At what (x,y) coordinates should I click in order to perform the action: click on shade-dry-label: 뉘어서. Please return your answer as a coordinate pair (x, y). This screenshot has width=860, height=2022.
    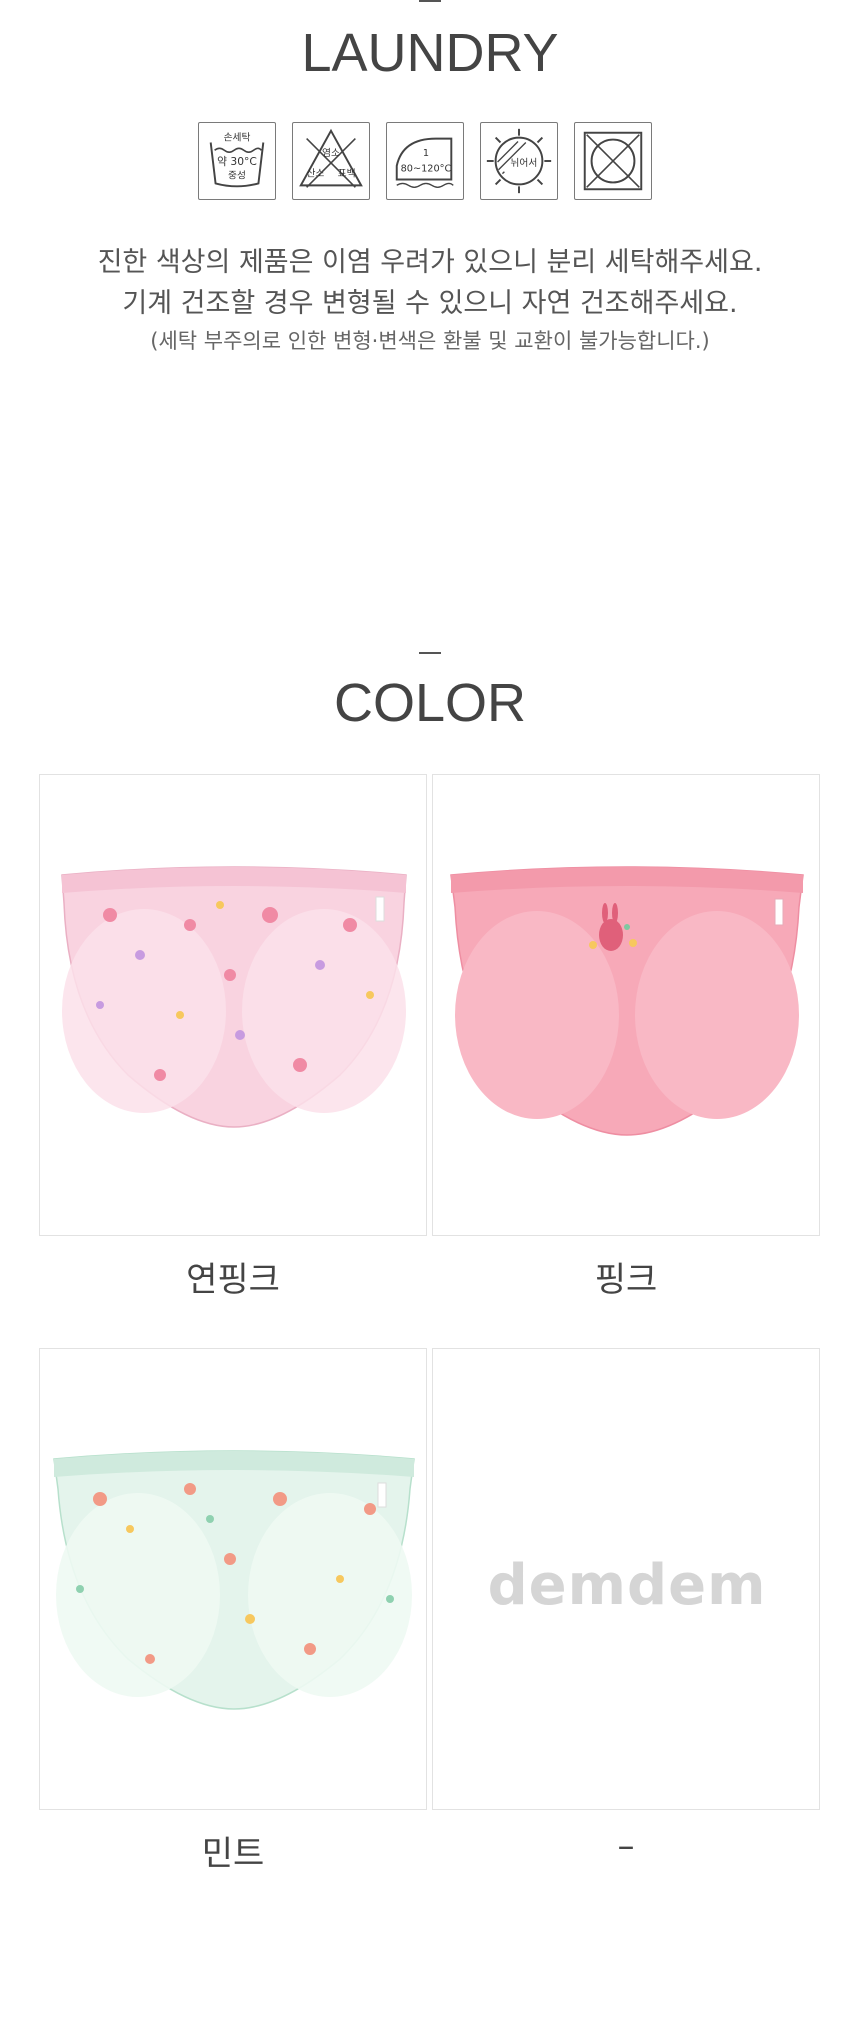
    Looking at the image, I should click on (523, 163).